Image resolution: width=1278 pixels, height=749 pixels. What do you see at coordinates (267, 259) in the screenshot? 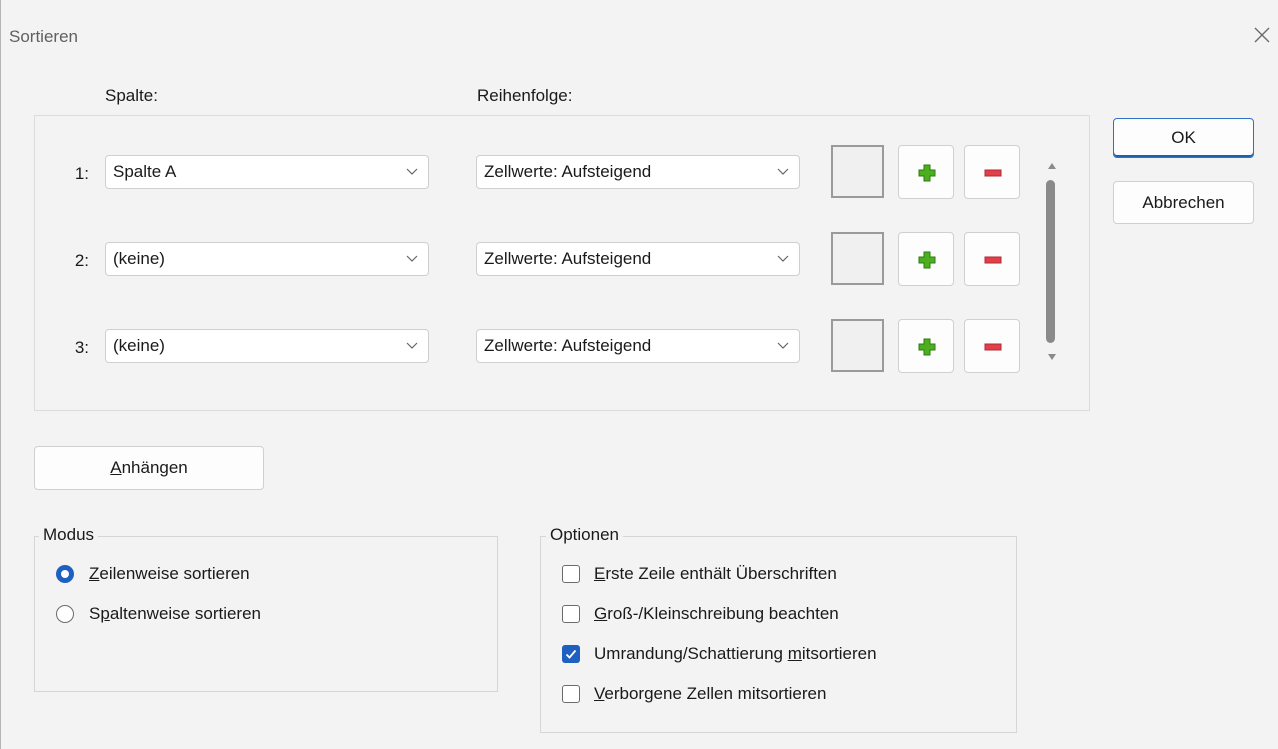
I see `column-select-2: (keine)` at bounding box center [267, 259].